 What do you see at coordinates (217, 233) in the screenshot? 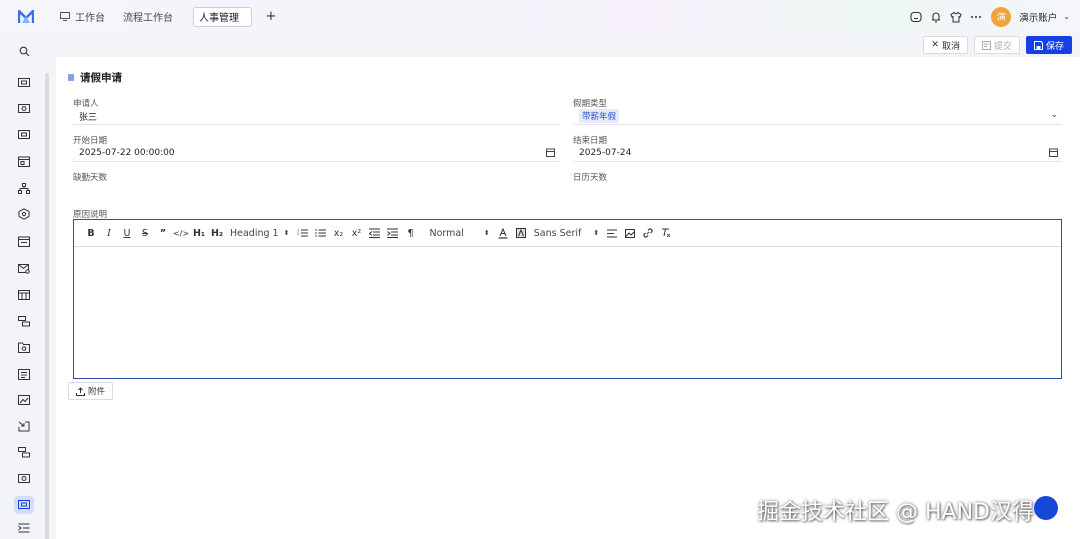
I see `heading2-button: H₂` at bounding box center [217, 233].